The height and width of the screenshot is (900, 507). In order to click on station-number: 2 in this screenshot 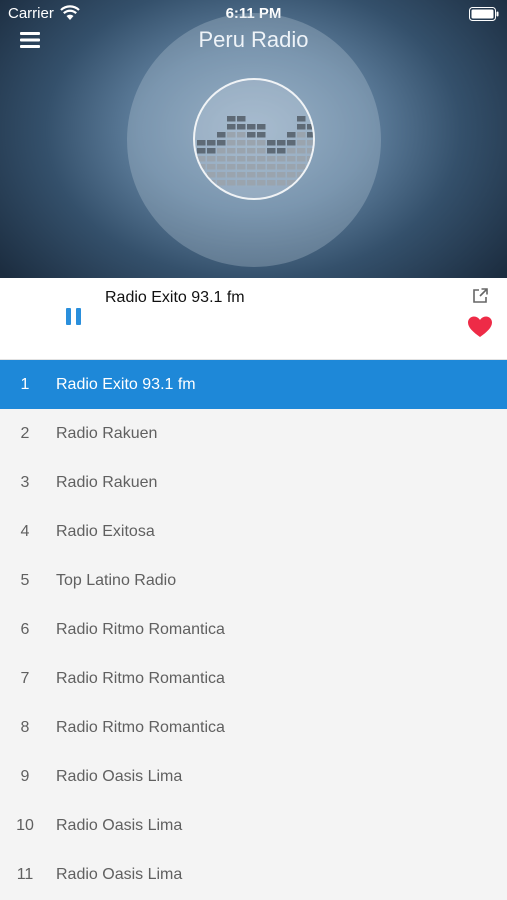, I will do `click(25, 433)`.